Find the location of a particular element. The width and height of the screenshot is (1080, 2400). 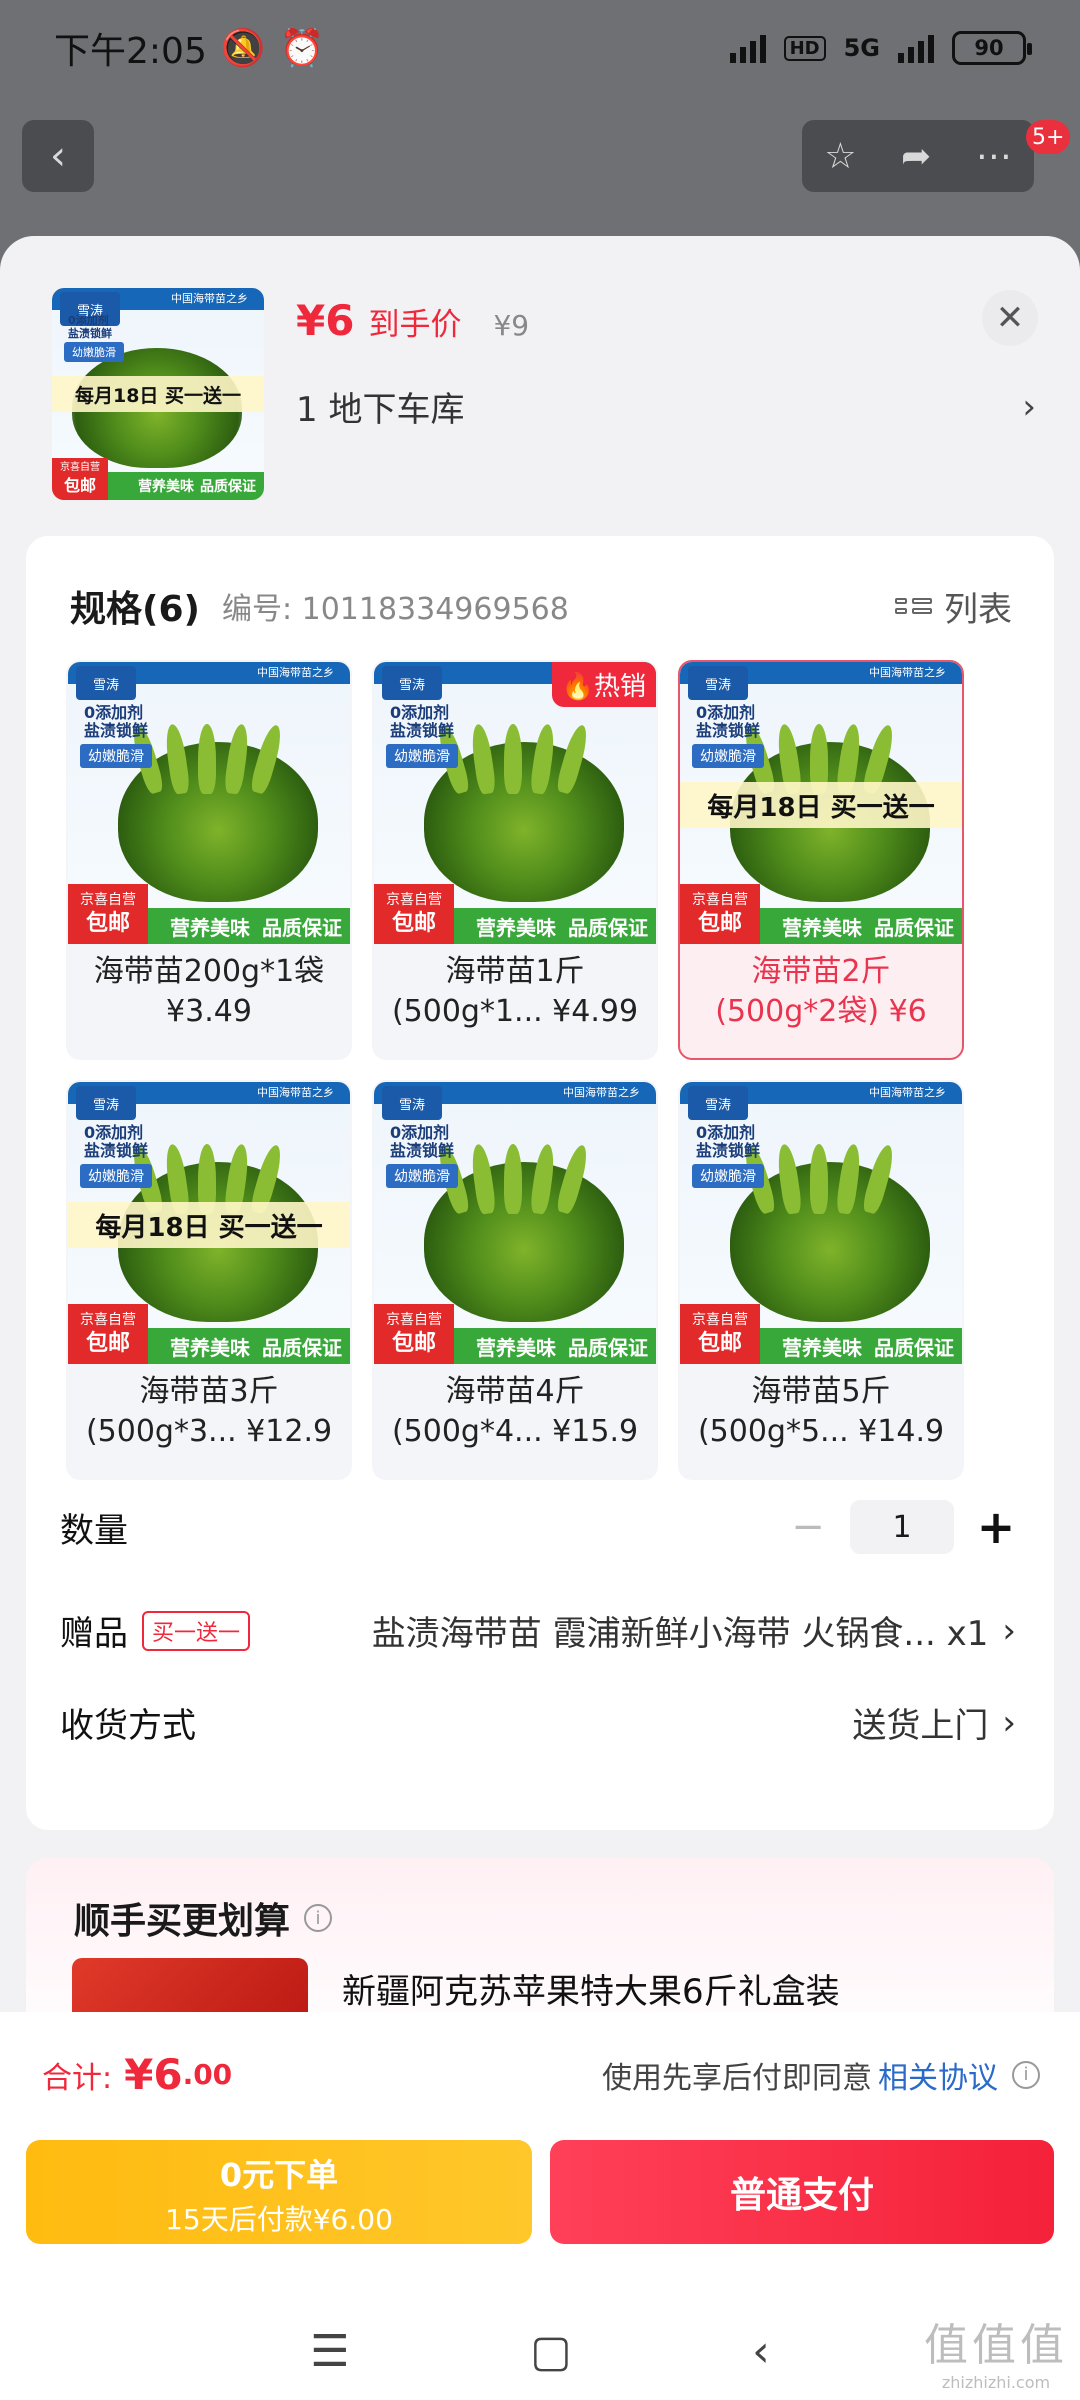

hd-badge: HD is located at coordinates (804, 48).